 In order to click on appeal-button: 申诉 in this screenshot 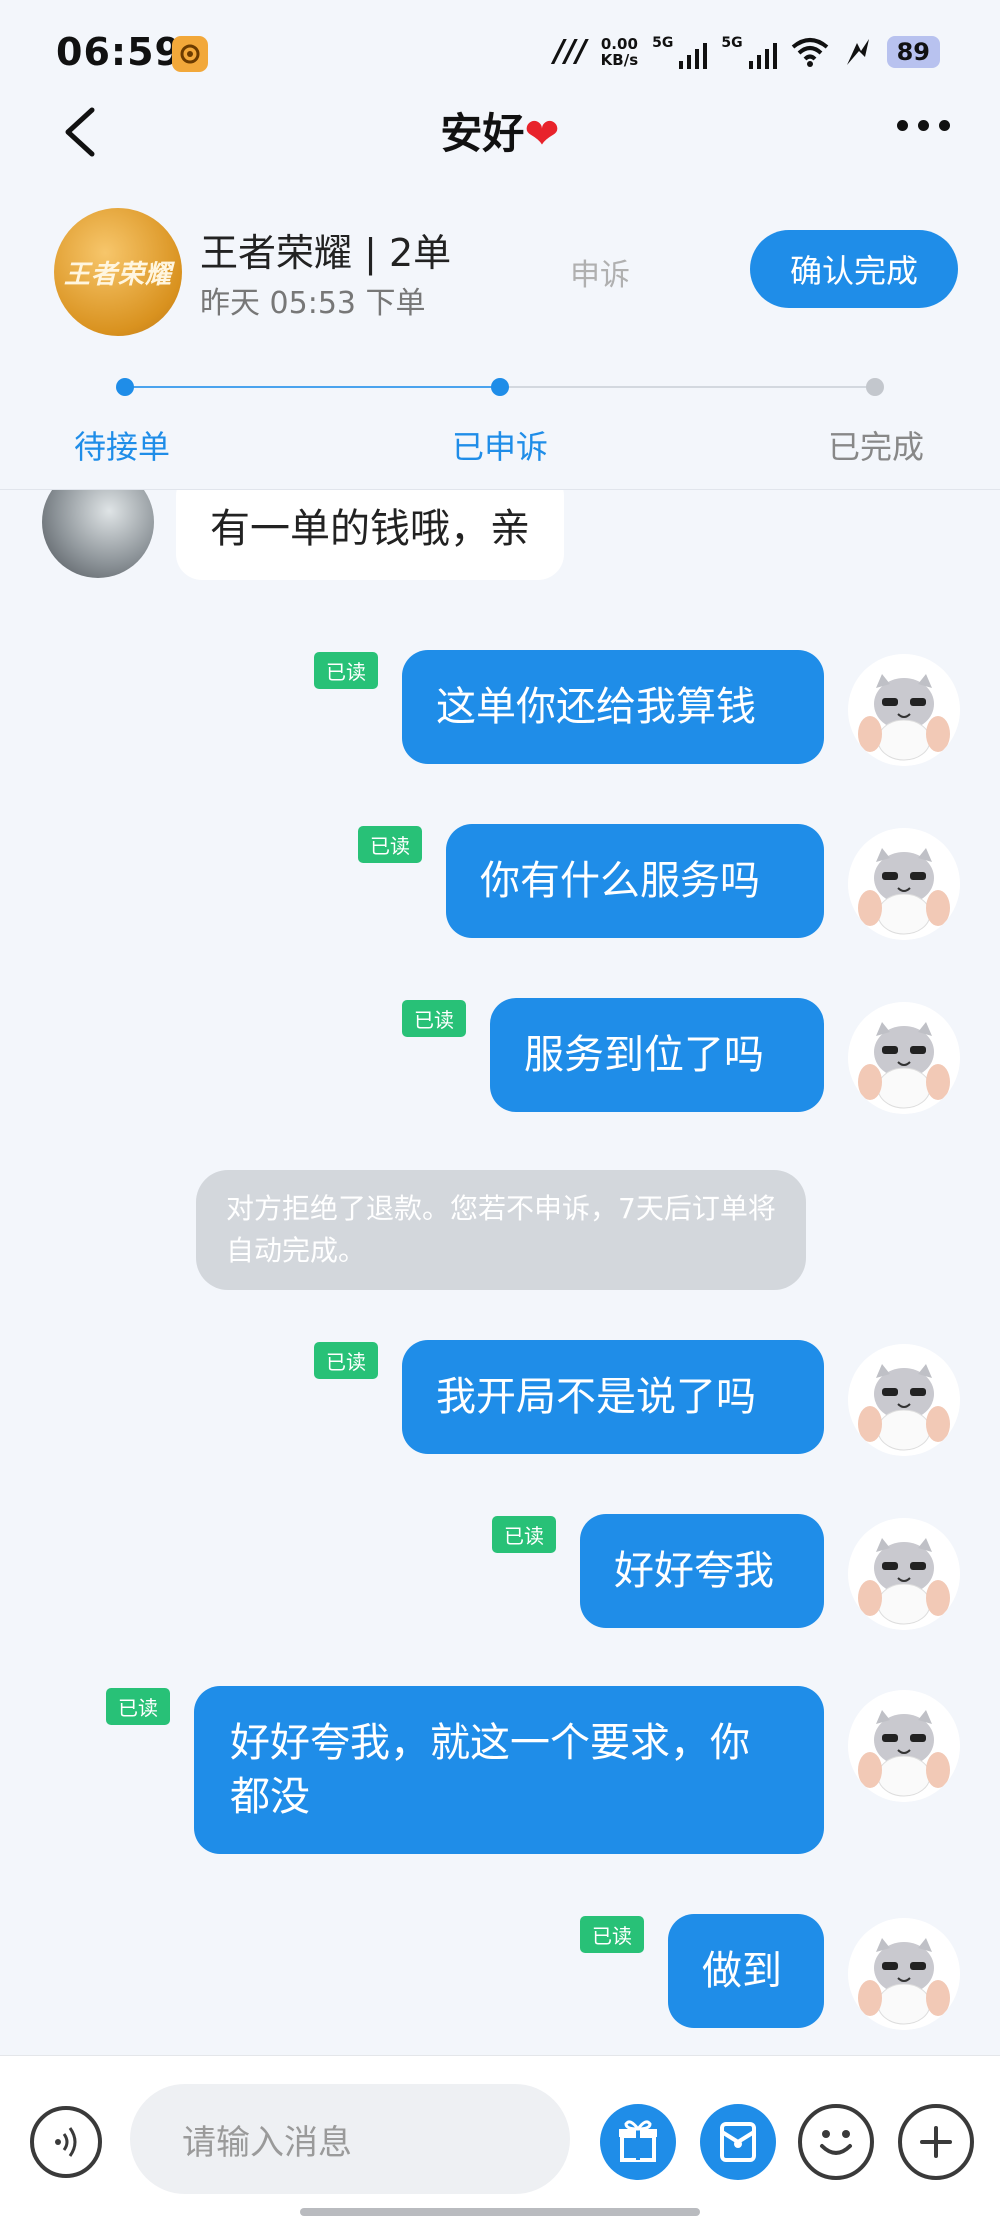, I will do `click(600, 272)`.